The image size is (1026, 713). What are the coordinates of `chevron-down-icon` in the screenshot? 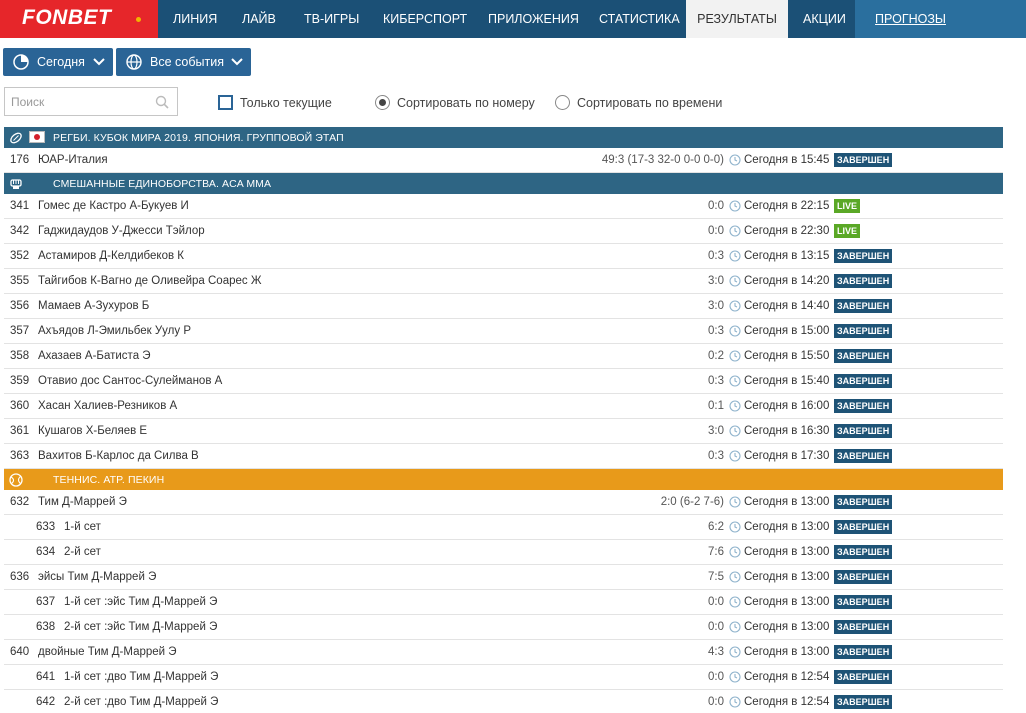 It's located at (99, 62).